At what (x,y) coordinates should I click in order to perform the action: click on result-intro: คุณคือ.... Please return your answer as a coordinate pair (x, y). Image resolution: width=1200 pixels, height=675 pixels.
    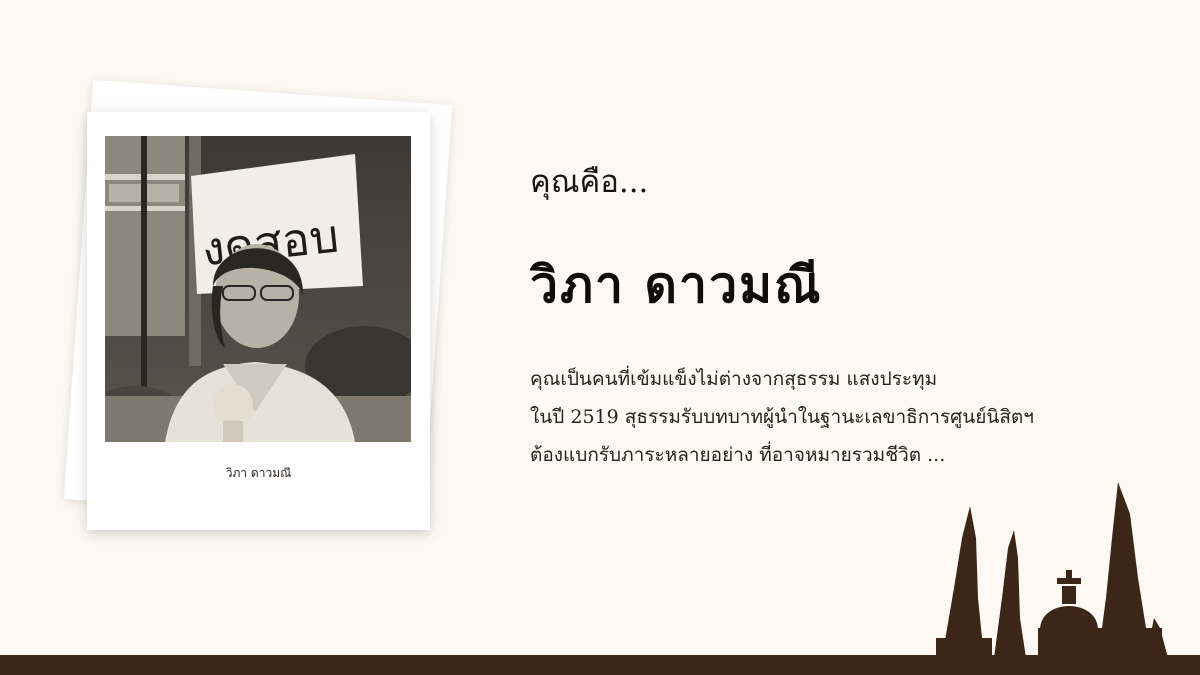
    Looking at the image, I should click on (589, 182).